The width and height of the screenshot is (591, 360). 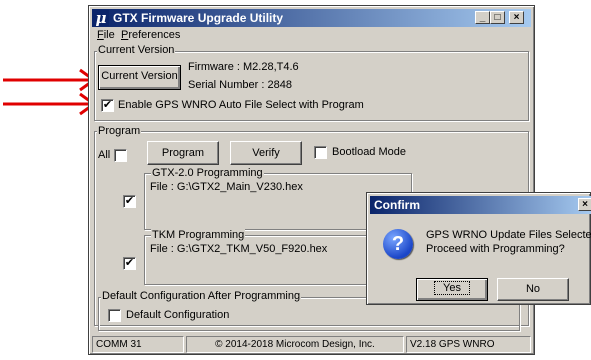 What do you see at coordinates (129, 201) in the screenshot?
I see `gtx-programming-checkbox: ✔` at bounding box center [129, 201].